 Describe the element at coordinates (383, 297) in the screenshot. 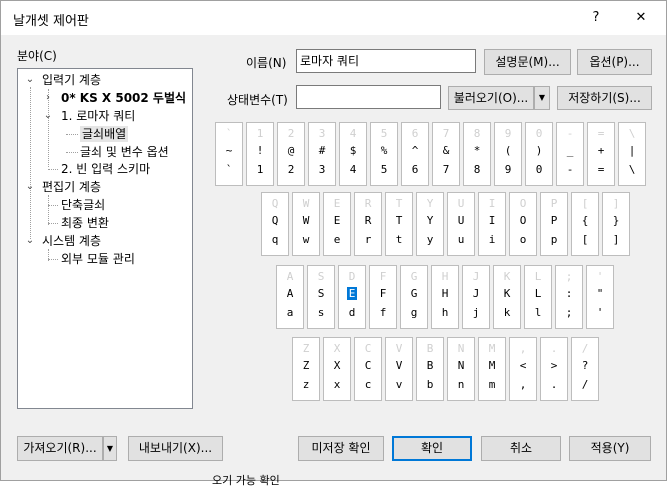

I see `key-row3-3: FFf` at that location.